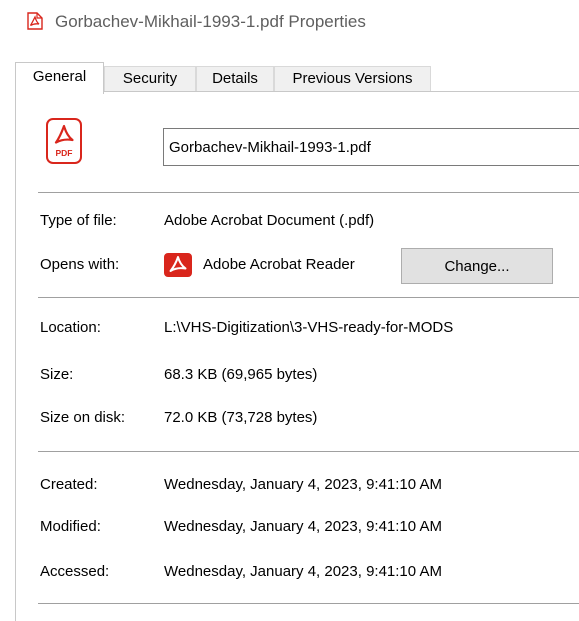 The height and width of the screenshot is (621, 579). What do you see at coordinates (59, 78) in the screenshot?
I see `tab-general: General` at bounding box center [59, 78].